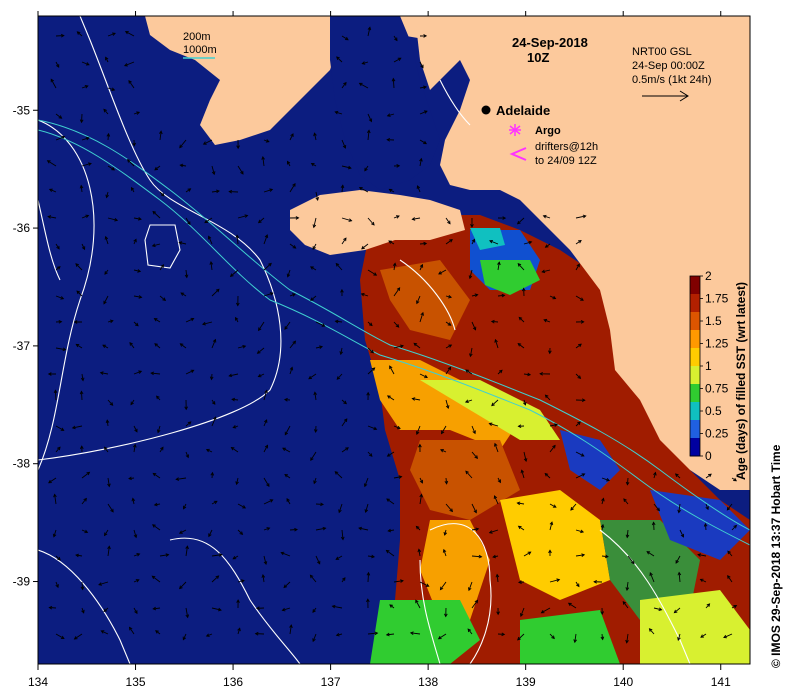 The height and width of the screenshot is (700, 791). What do you see at coordinates (22, 228) in the screenshot?
I see `y-tick-label: -36` at bounding box center [22, 228].